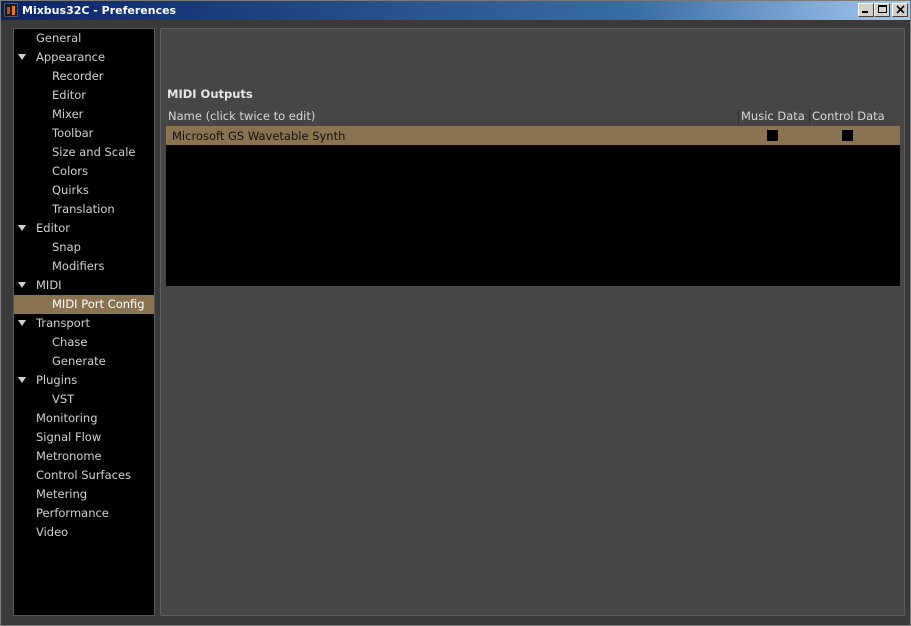  I want to click on sidebar-item-label: VST, so click(63, 399).